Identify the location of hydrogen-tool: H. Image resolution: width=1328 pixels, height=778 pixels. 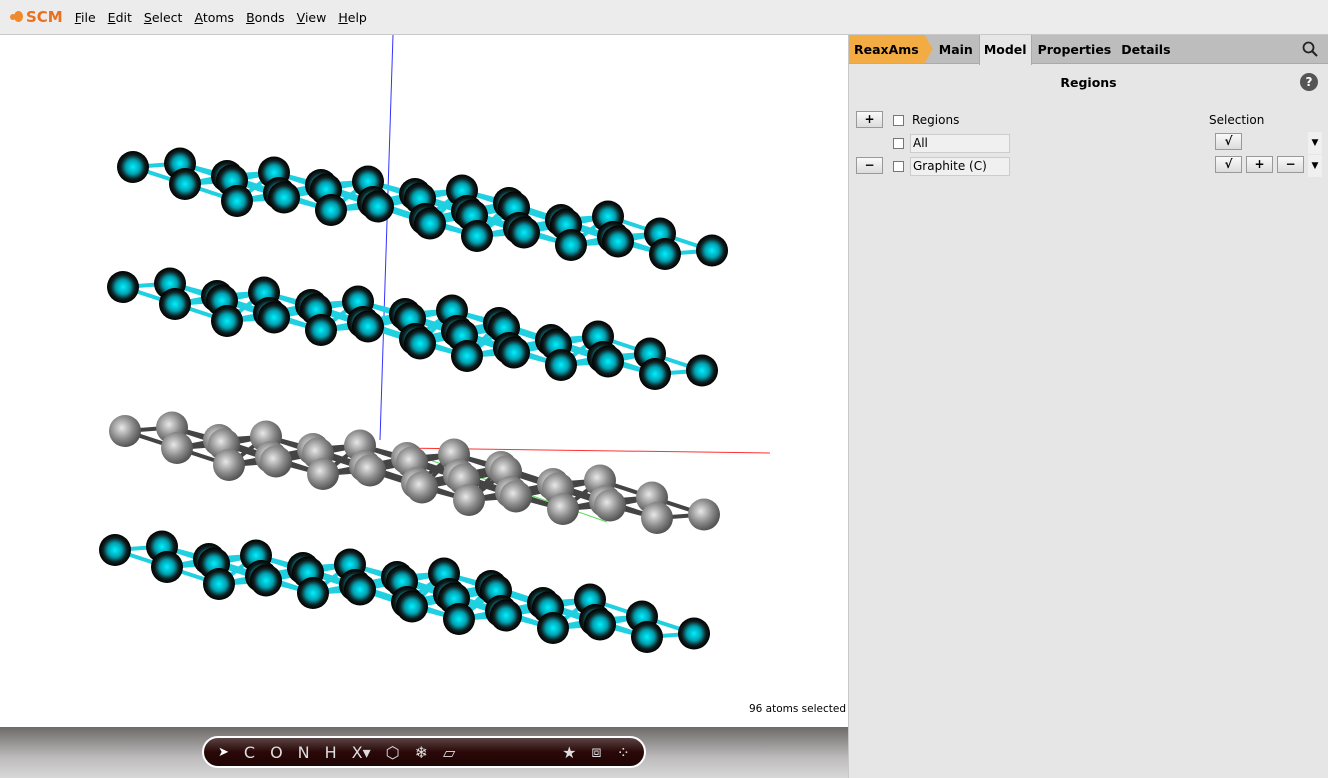
(331, 752).